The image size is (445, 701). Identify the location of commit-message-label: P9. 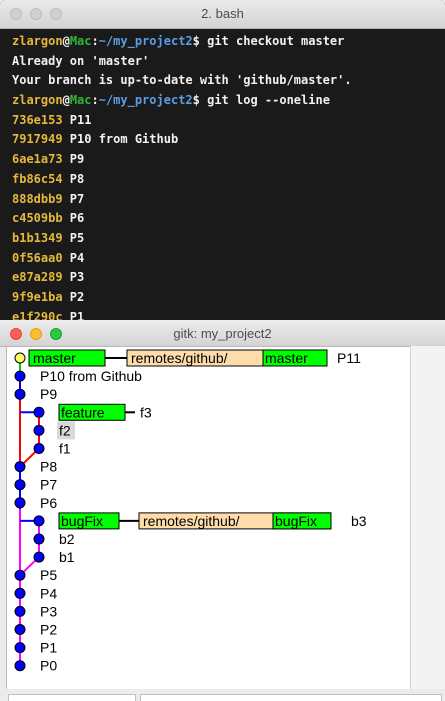
(48, 394).